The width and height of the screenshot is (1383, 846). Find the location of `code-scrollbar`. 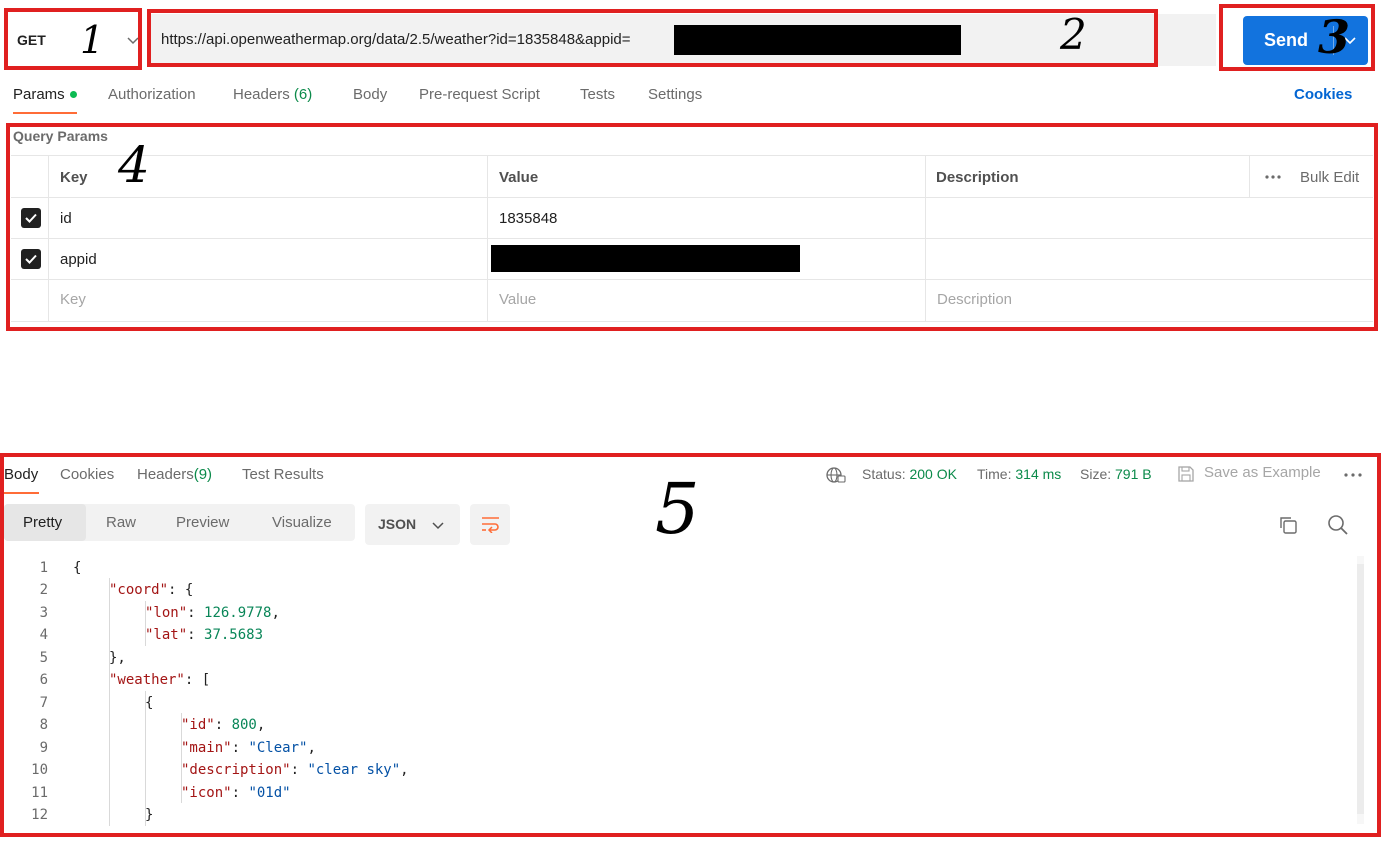

code-scrollbar is located at coordinates (1360, 690).